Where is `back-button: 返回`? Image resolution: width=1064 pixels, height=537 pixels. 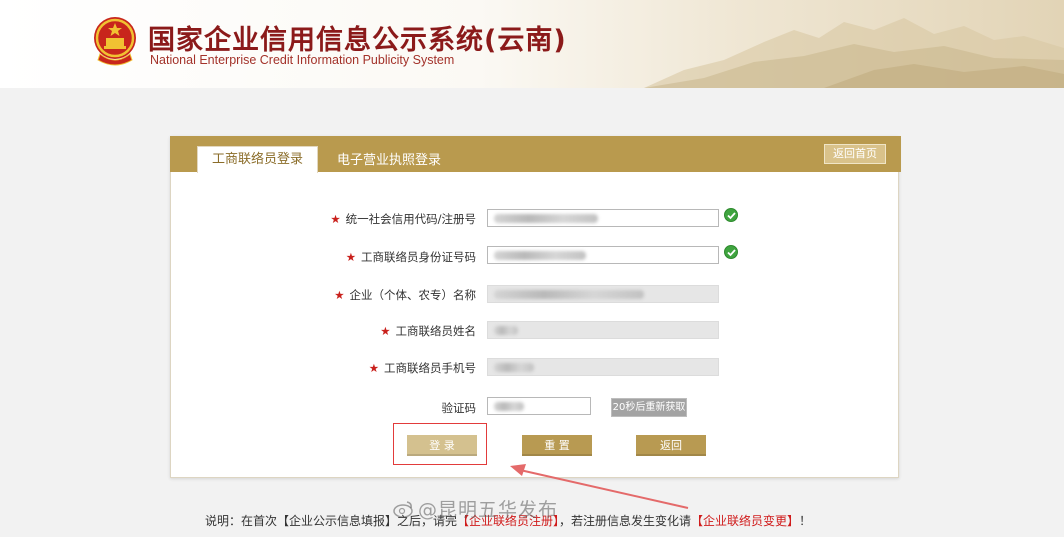 back-button: 返回 is located at coordinates (671, 445).